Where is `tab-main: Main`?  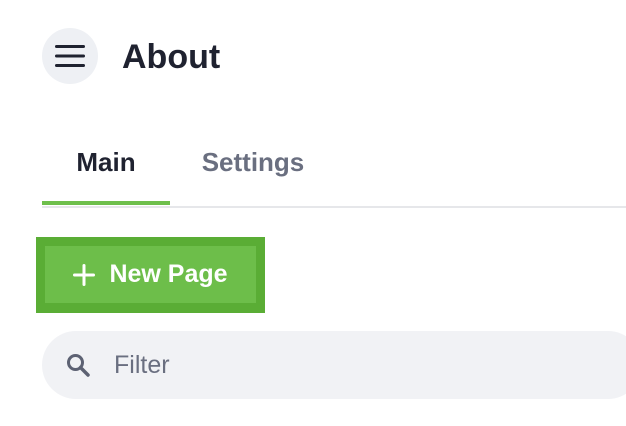
tab-main: Main is located at coordinates (106, 167).